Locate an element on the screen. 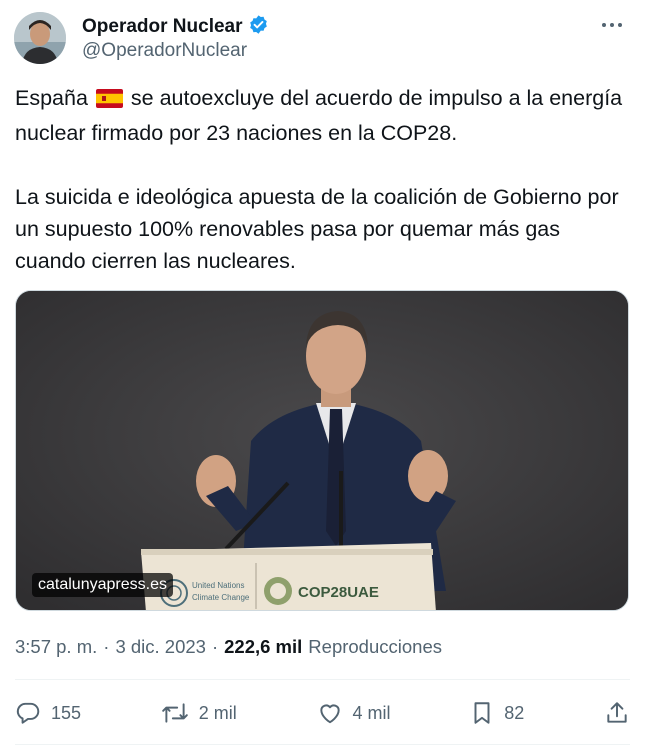 The height and width of the screenshot is (756, 645). share-icon is located at coordinates (617, 713).